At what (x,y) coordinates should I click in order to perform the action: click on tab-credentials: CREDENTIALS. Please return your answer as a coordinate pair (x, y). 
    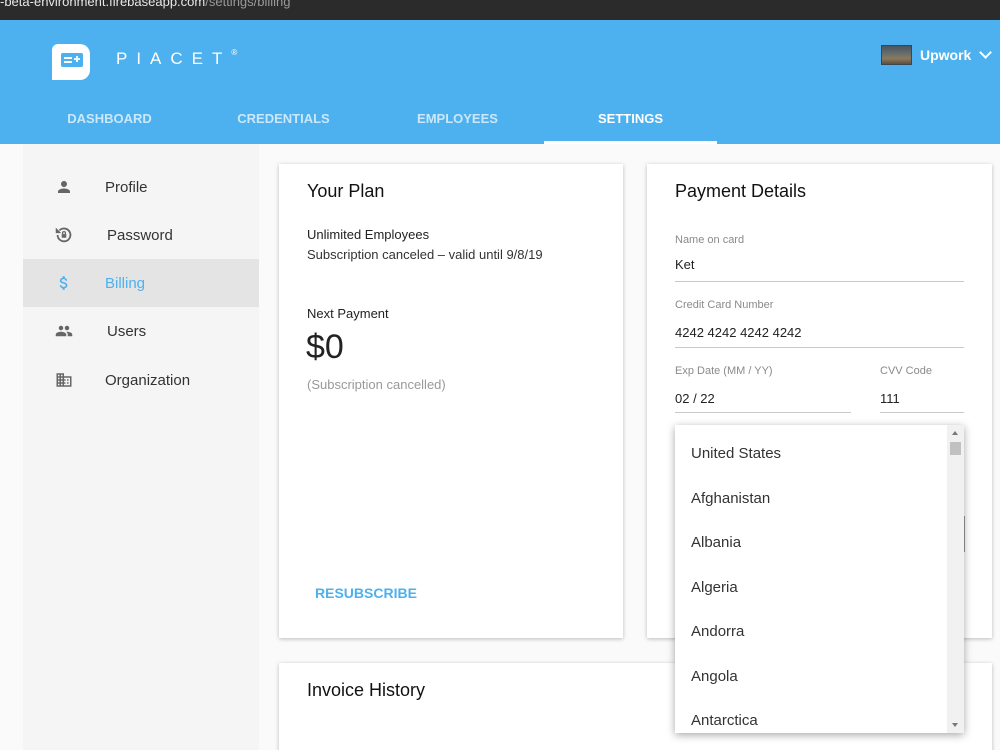
    Looking at the image, I should click on (283, 127).